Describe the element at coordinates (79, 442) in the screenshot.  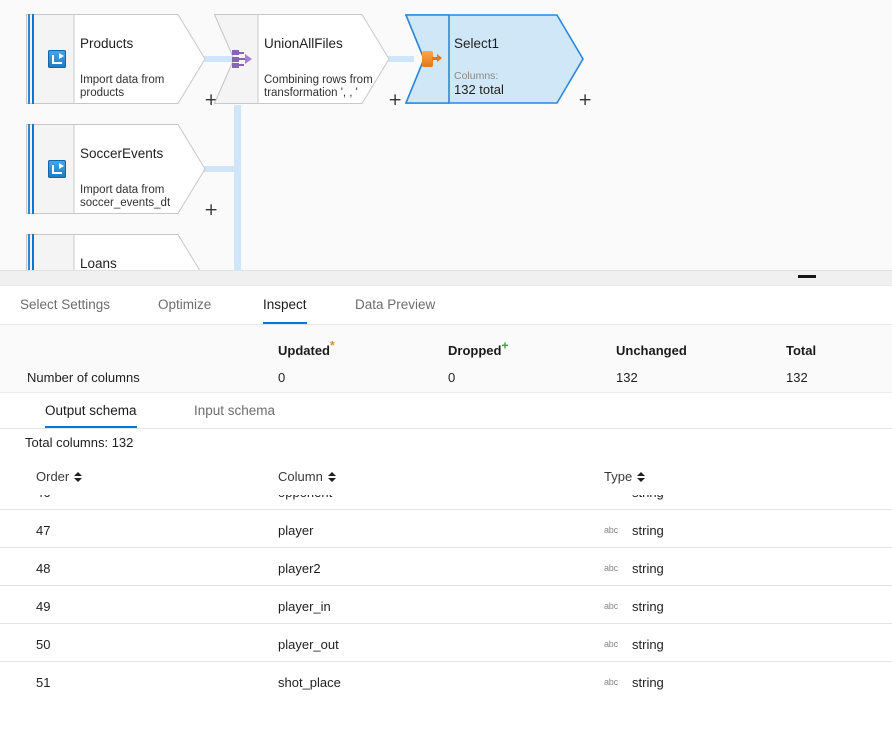
I see `total-columns-label: Total columns: 132` at that location.